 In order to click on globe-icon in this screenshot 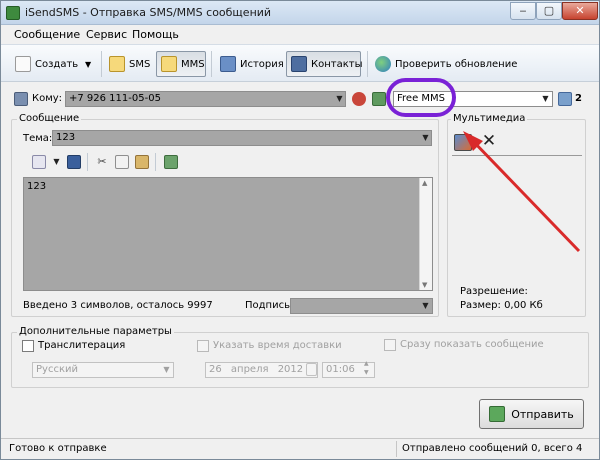, I will do `click(383, 64)`.